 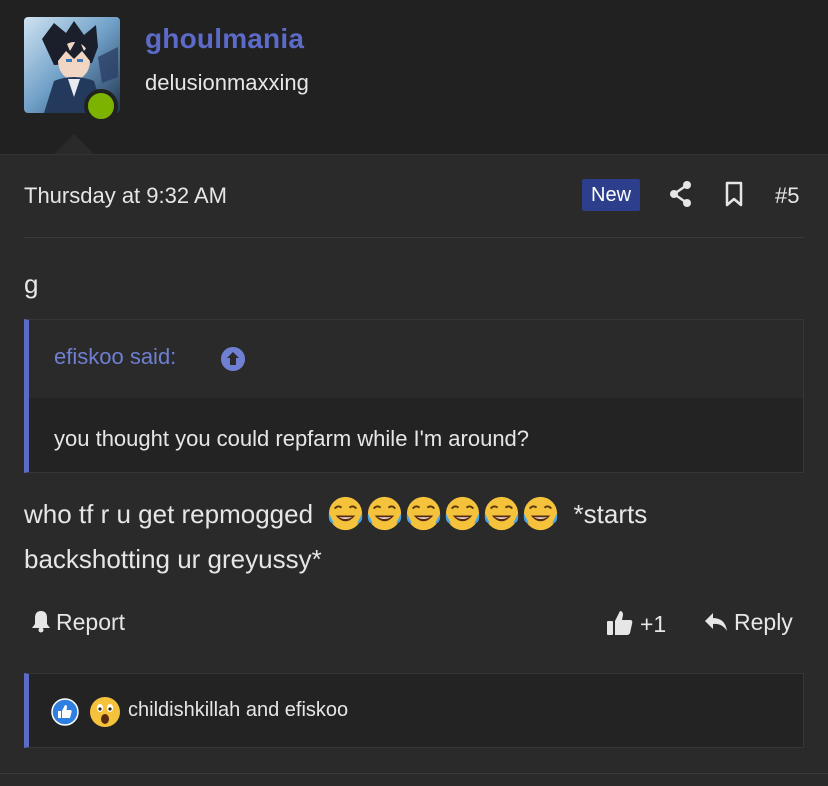 I want to click on message-text-before: who tf r u get repmogged, so click(x=172, y=514).